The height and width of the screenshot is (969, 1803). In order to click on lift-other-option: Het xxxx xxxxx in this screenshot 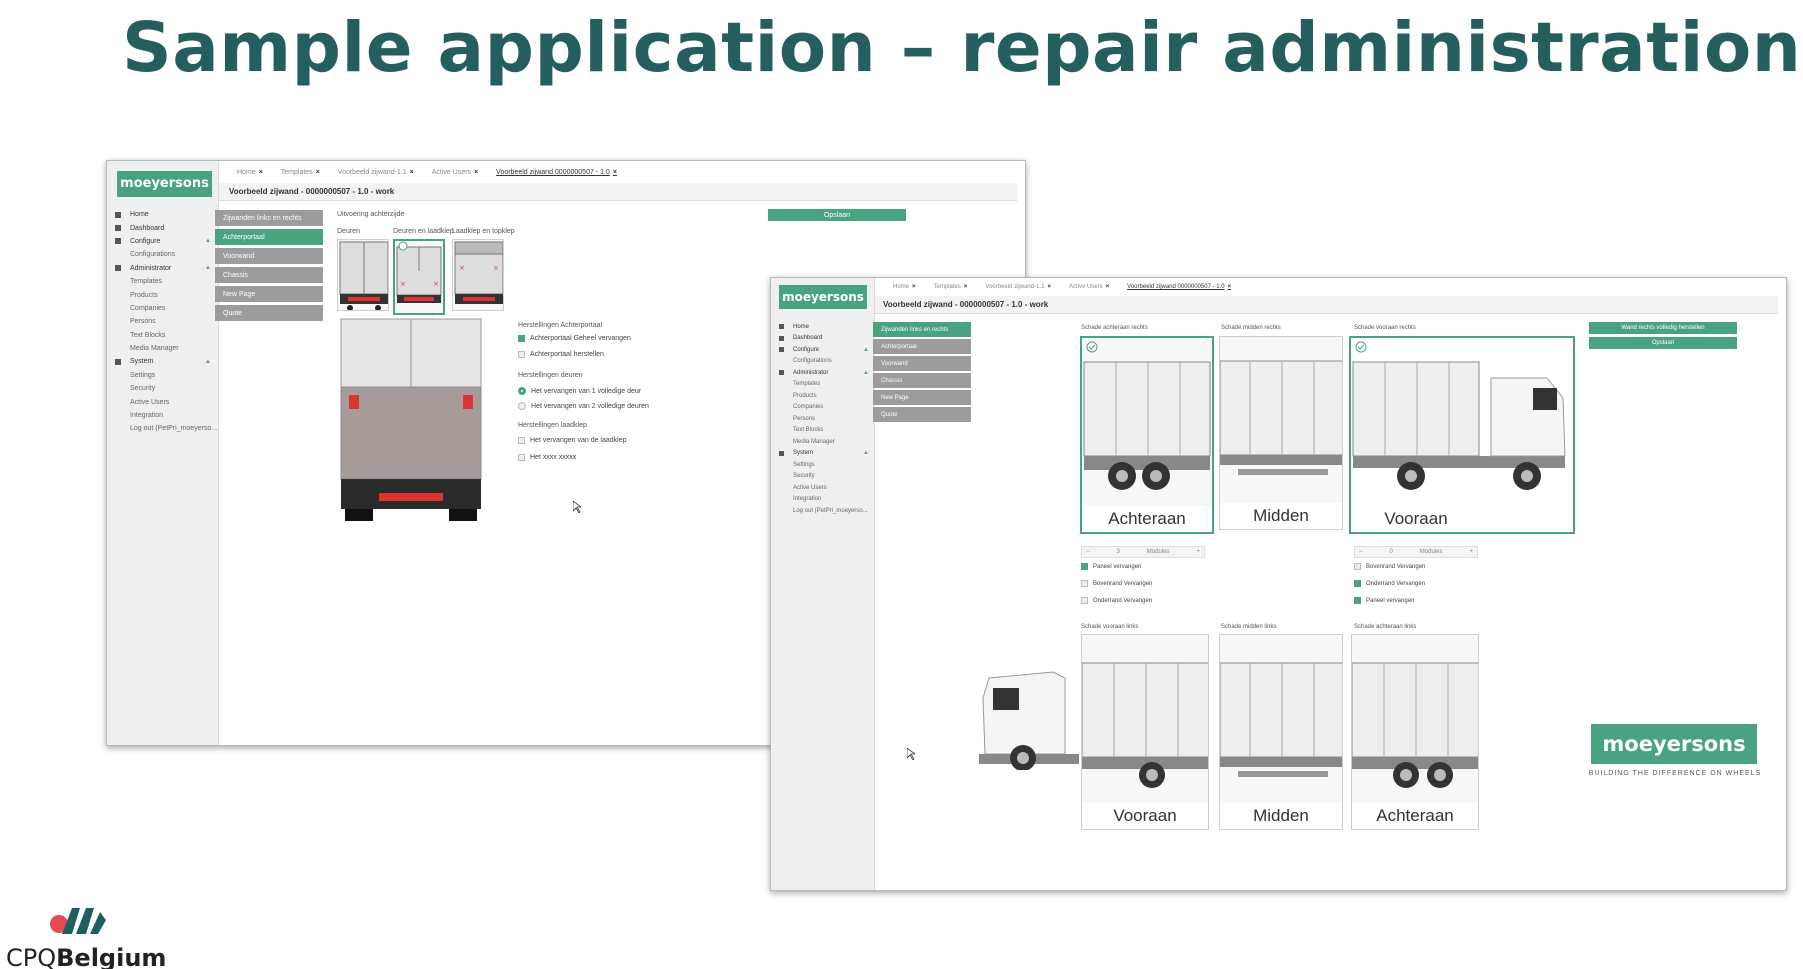, I will do `click(547, 457)`.